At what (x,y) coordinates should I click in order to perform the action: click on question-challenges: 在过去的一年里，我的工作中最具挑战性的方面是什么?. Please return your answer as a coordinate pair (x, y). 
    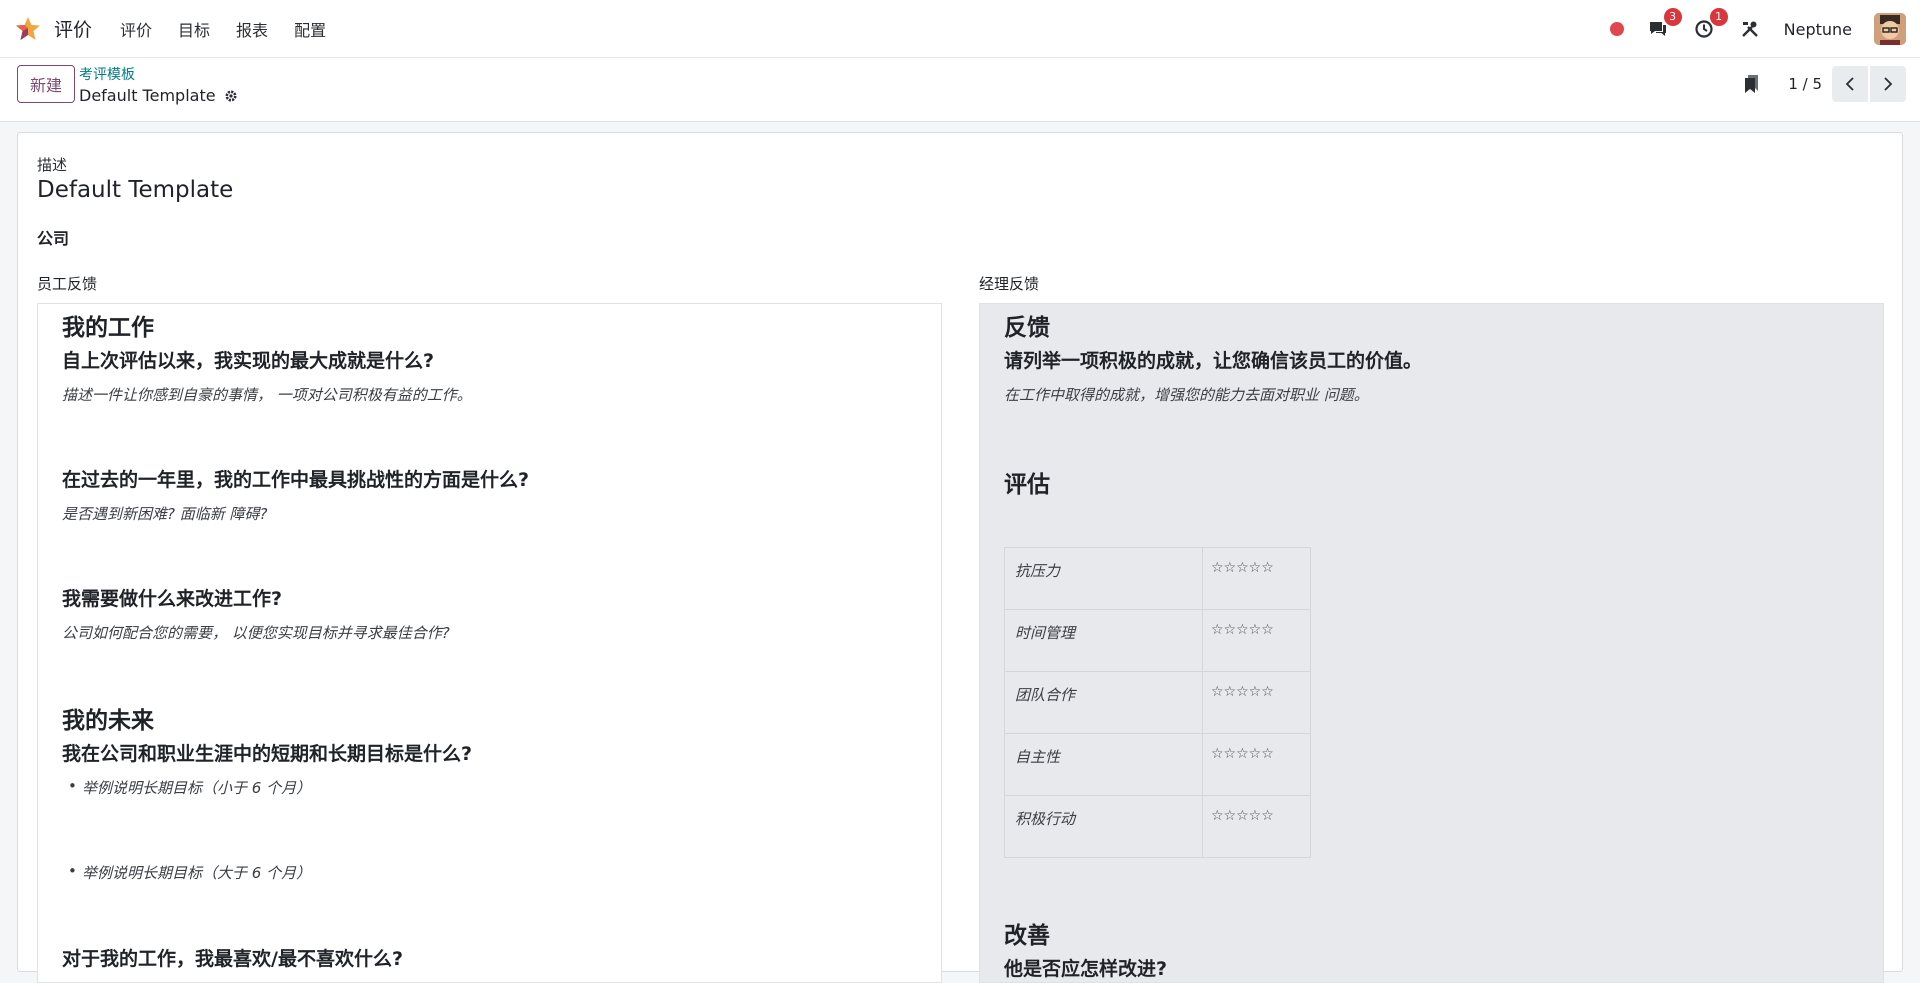
    Looking at the image, I should click on (296, 480).